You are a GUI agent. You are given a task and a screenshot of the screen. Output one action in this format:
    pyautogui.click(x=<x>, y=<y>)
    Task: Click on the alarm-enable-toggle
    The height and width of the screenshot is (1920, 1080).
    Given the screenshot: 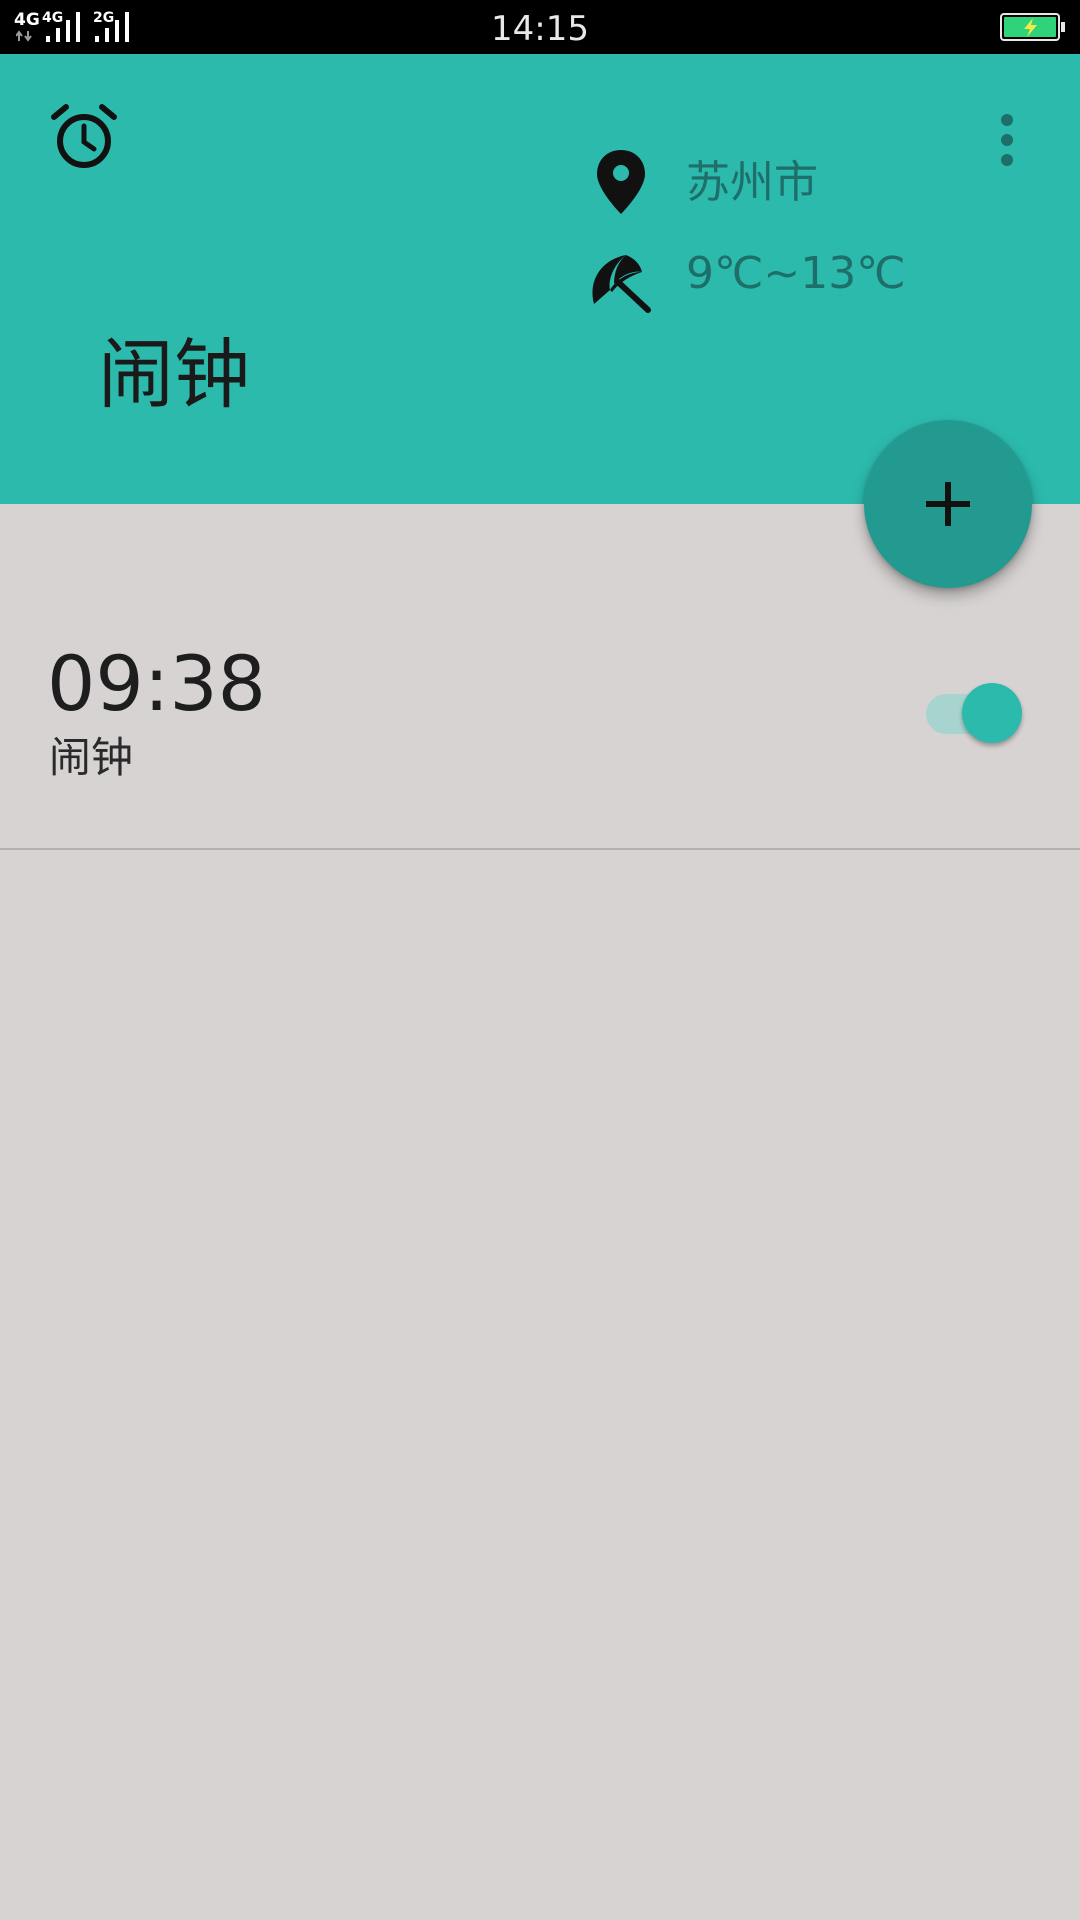 What is the action you would take?
    pyautogui.click(x=974, y=714)
    